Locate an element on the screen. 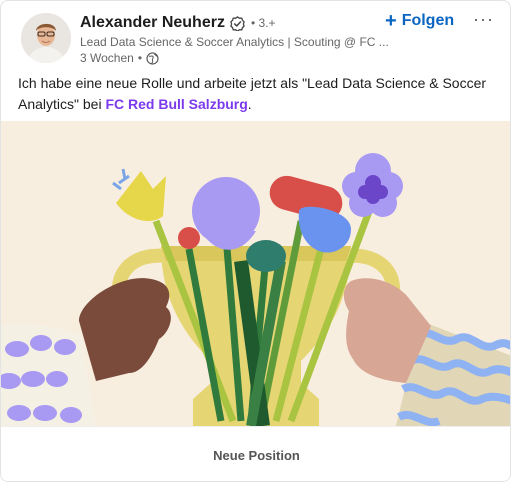 The image size is (511, 482). new-position-caption: Neue Position is located at coordinates (256, 455).